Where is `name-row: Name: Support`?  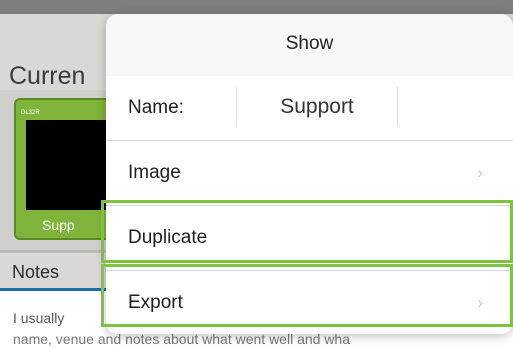
name-row: Name: Support is located at coordinates (309, 108).